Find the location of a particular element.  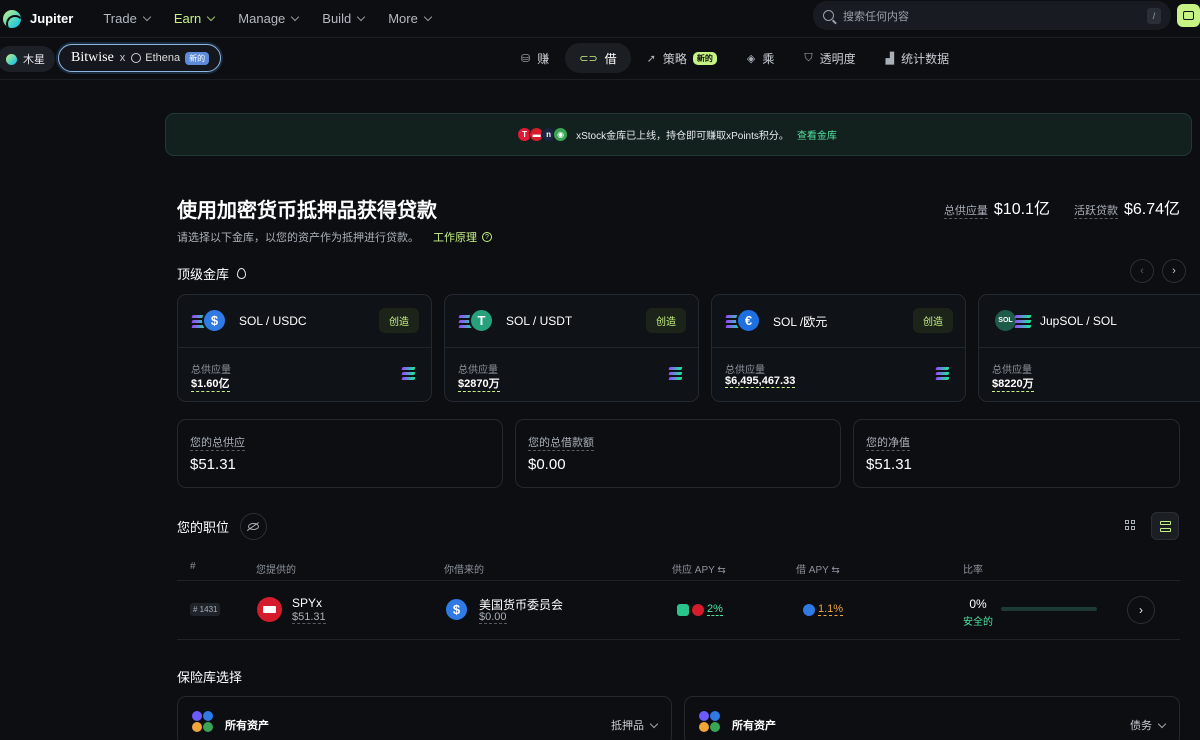

position-id: # 1431 is located at coordinates (205, 609).